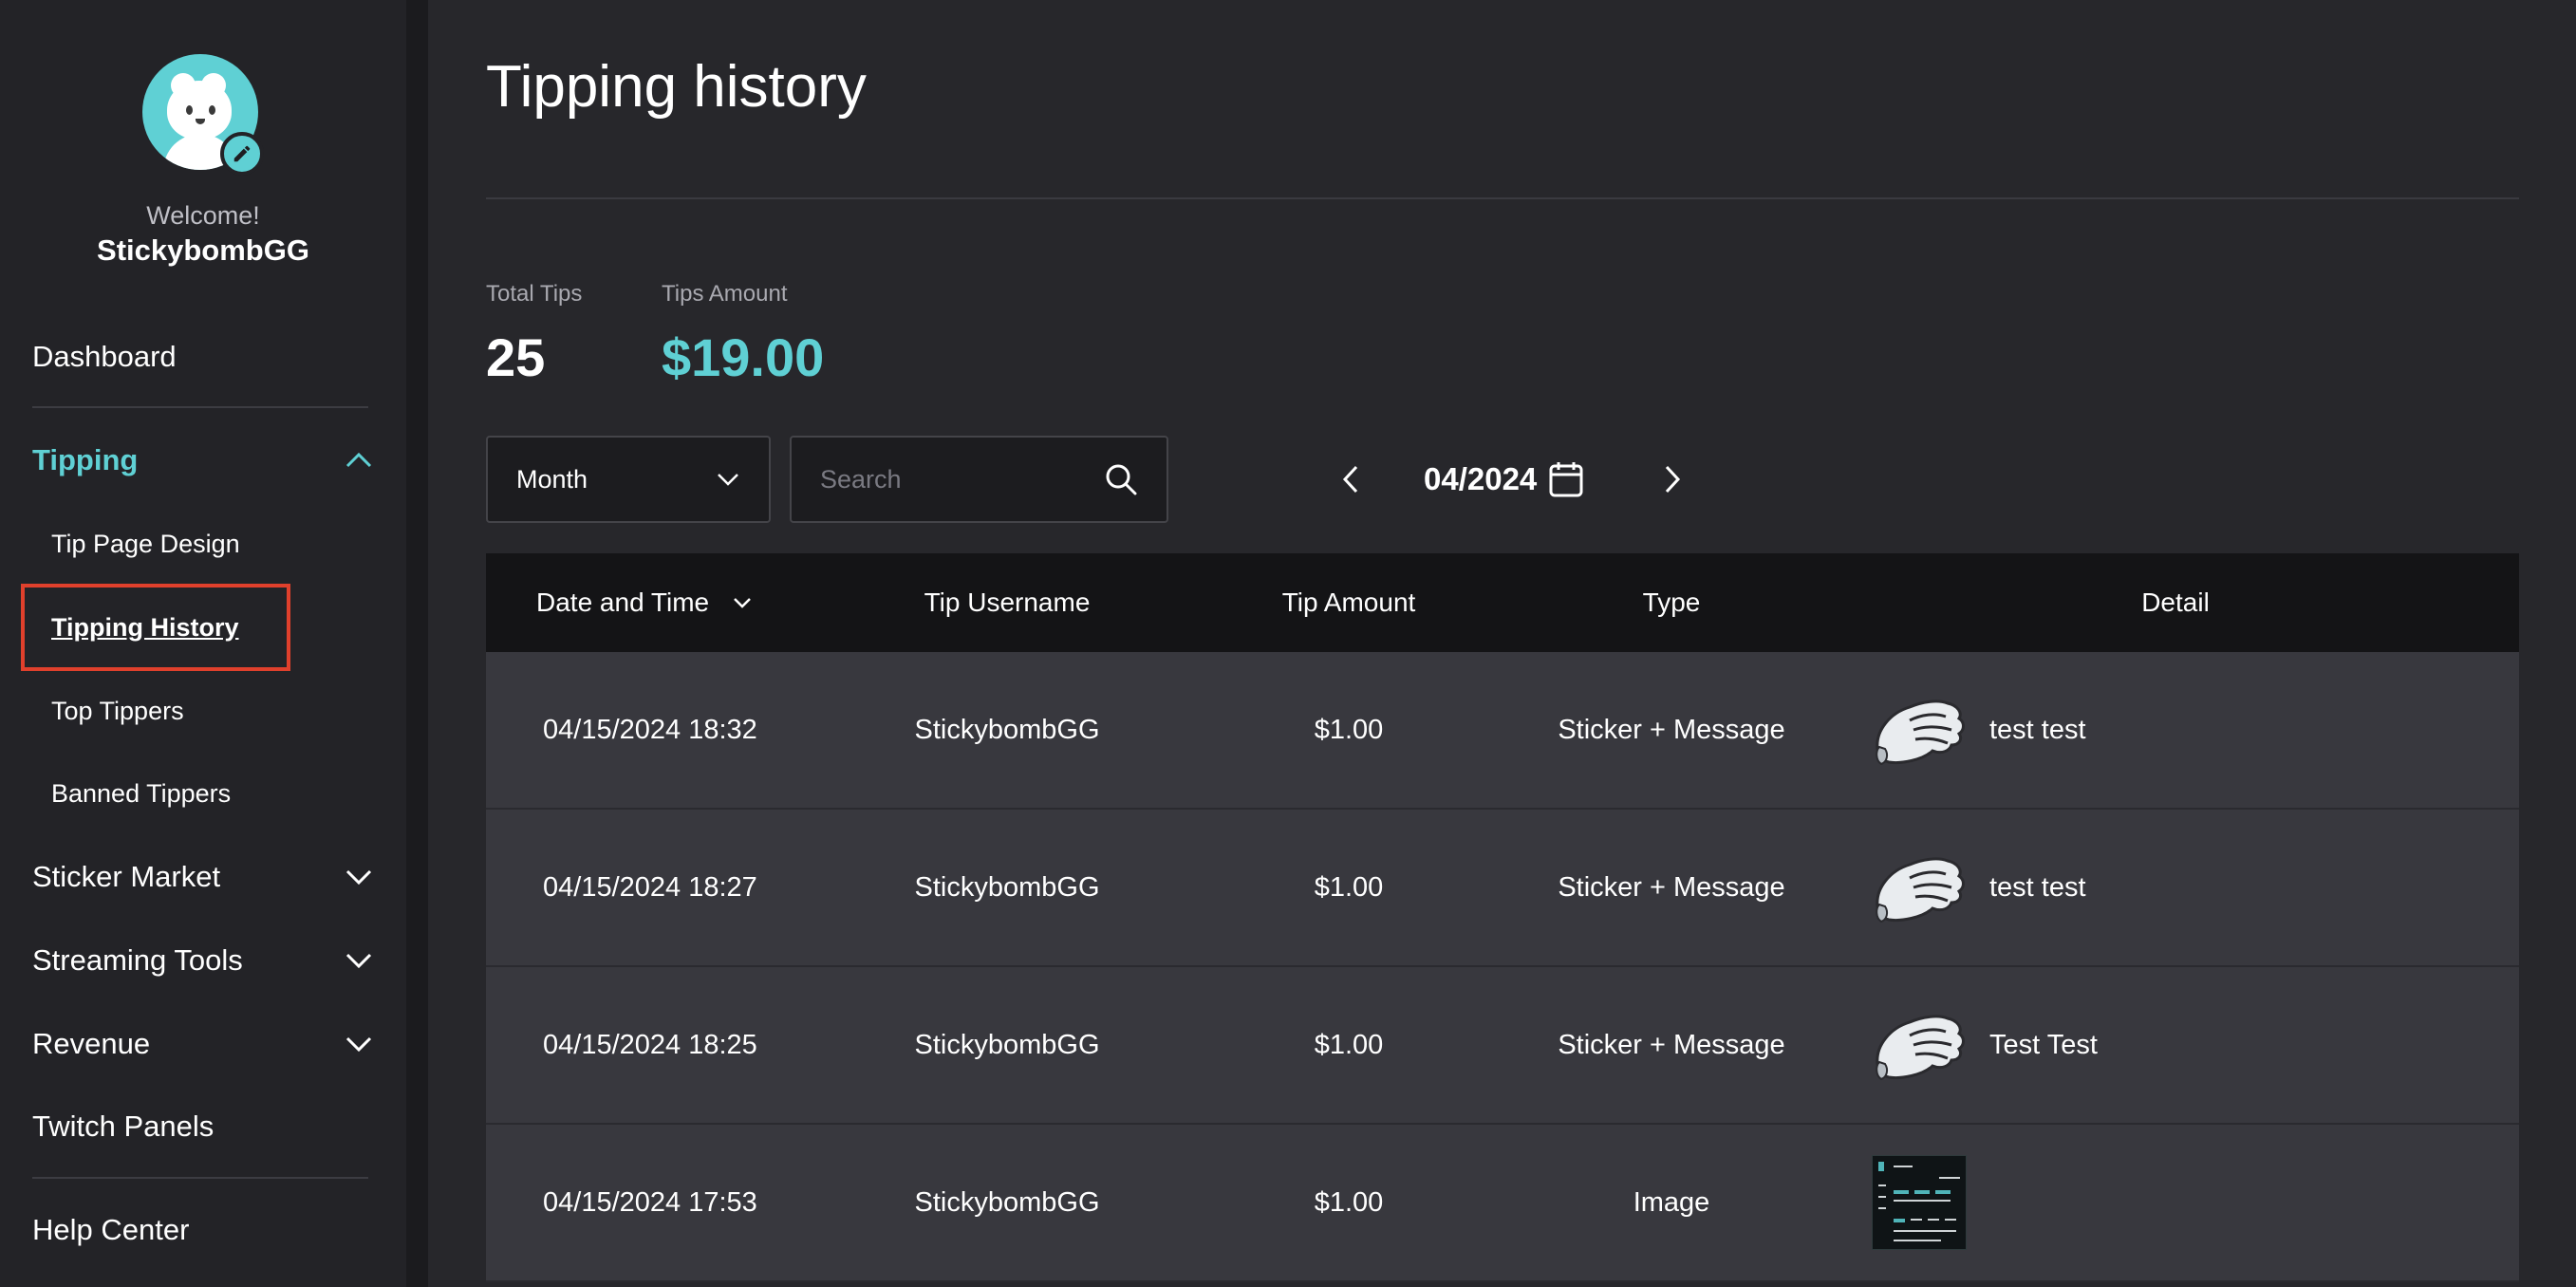 The width and height of the screenshot is (2576, 1287). What do you see at coordinates (2043, 1044) in the screenshot?
I see `cell-detail-message: Test Test` at bounding box center [2043, 1044].